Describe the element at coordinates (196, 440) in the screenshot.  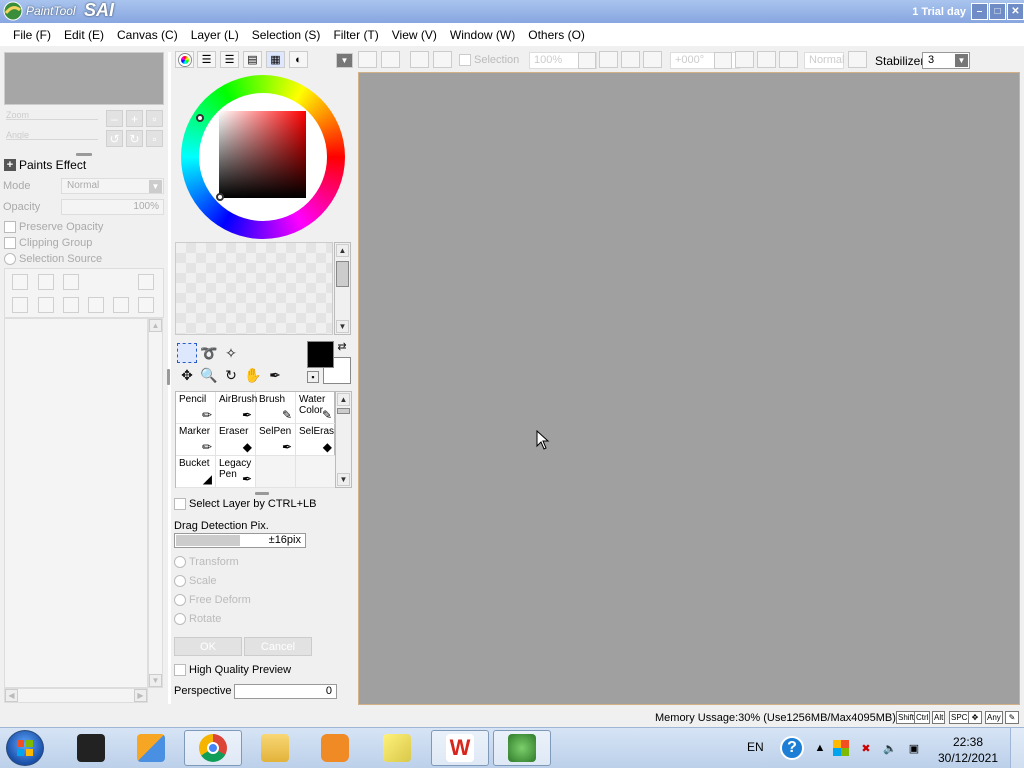
I see `brush-marker: Marker ✏` at that location.